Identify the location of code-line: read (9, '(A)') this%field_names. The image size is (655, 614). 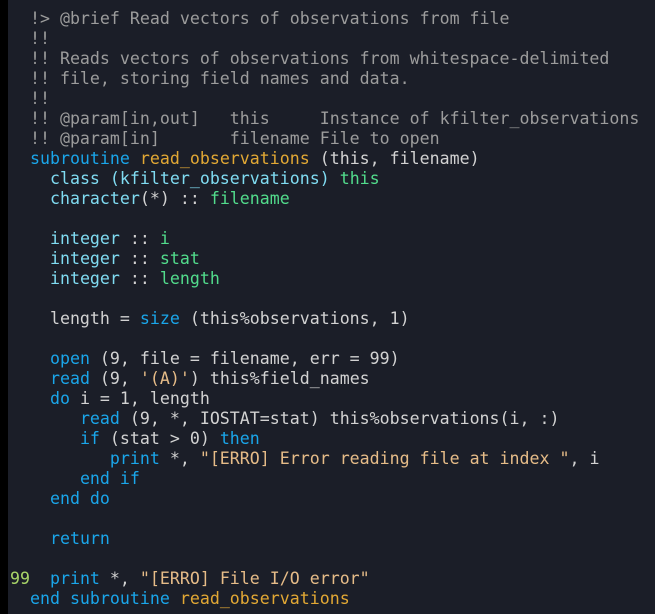
(332, 379).